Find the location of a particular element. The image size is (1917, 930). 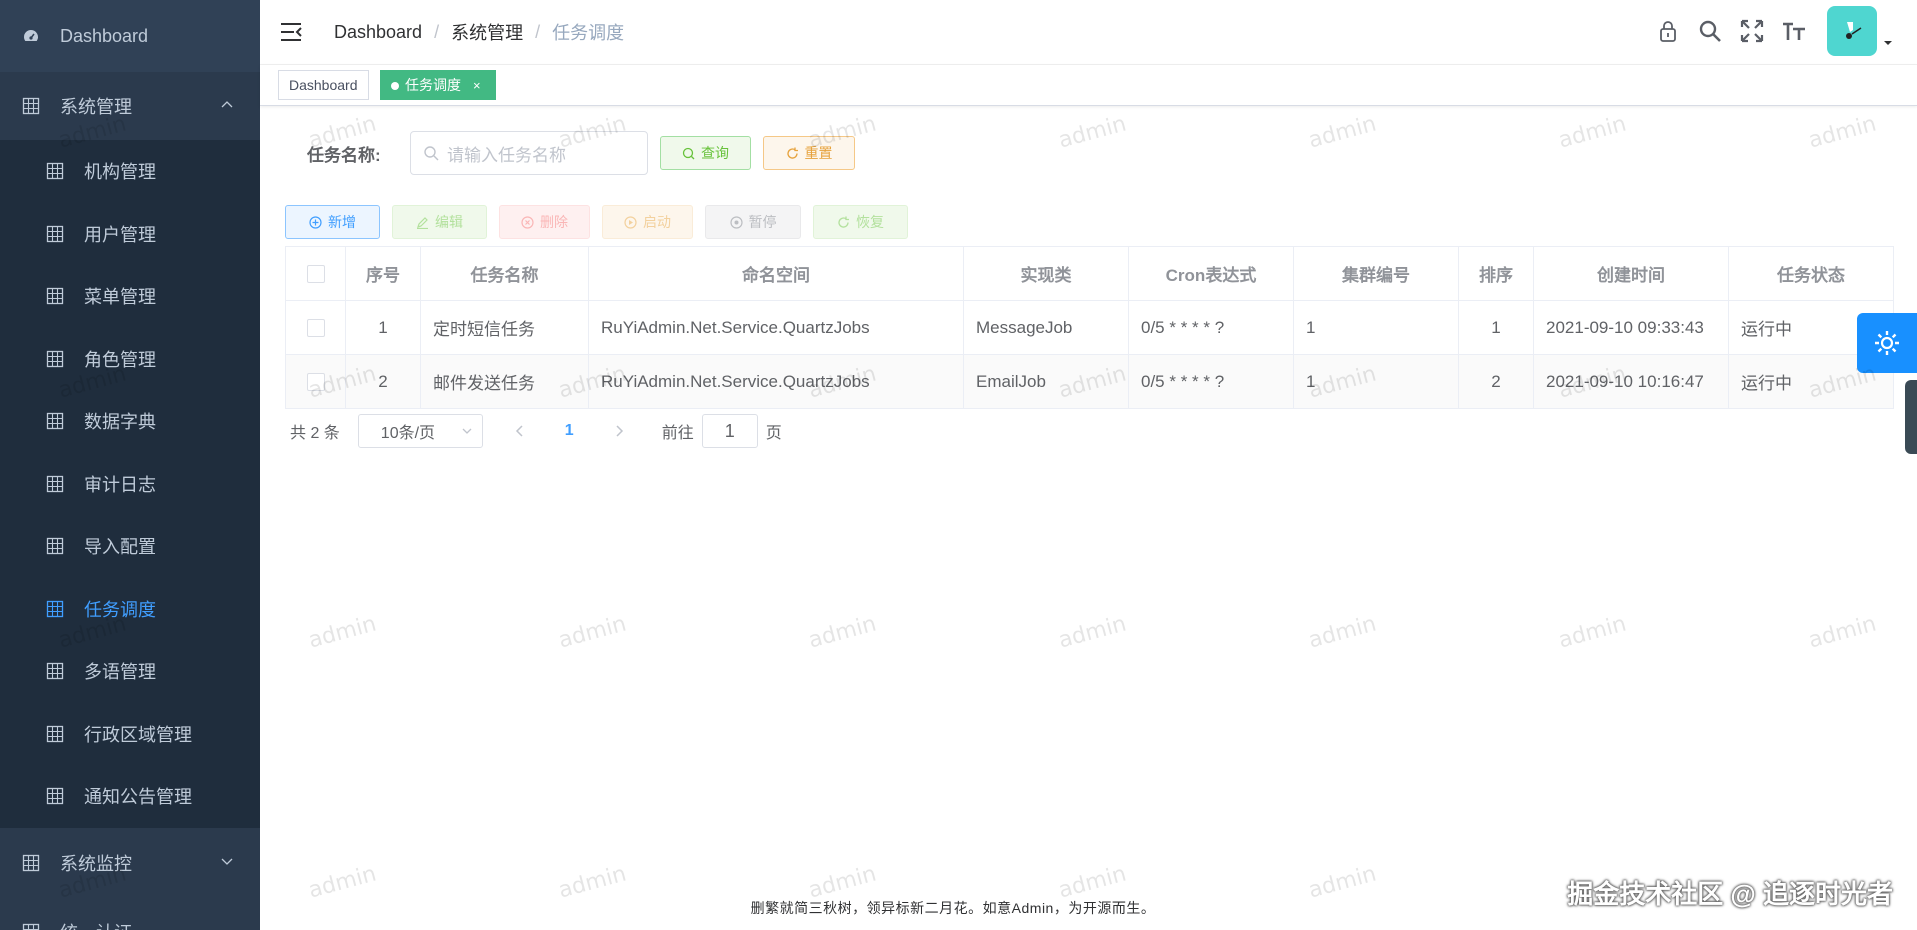

edit-button: 编辑 is located at coordinates (439, 222).